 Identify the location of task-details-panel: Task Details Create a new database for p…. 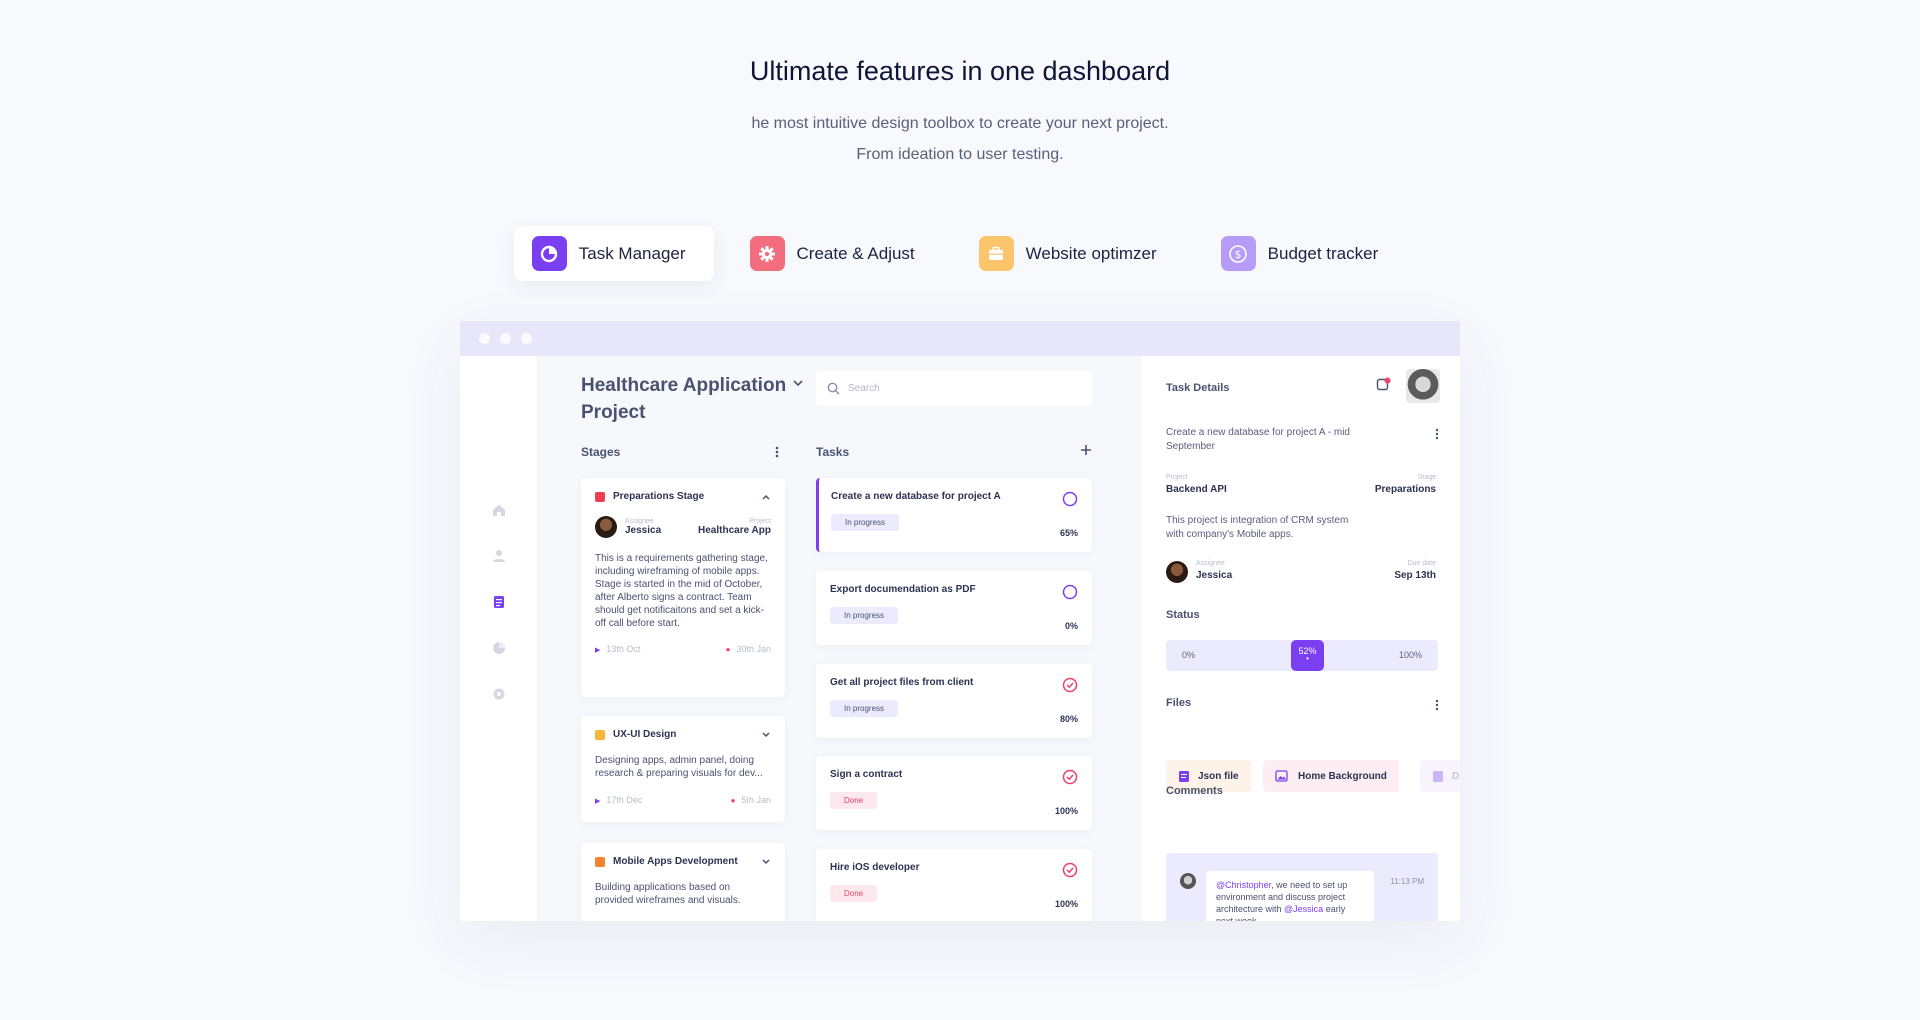
(1301, 638).